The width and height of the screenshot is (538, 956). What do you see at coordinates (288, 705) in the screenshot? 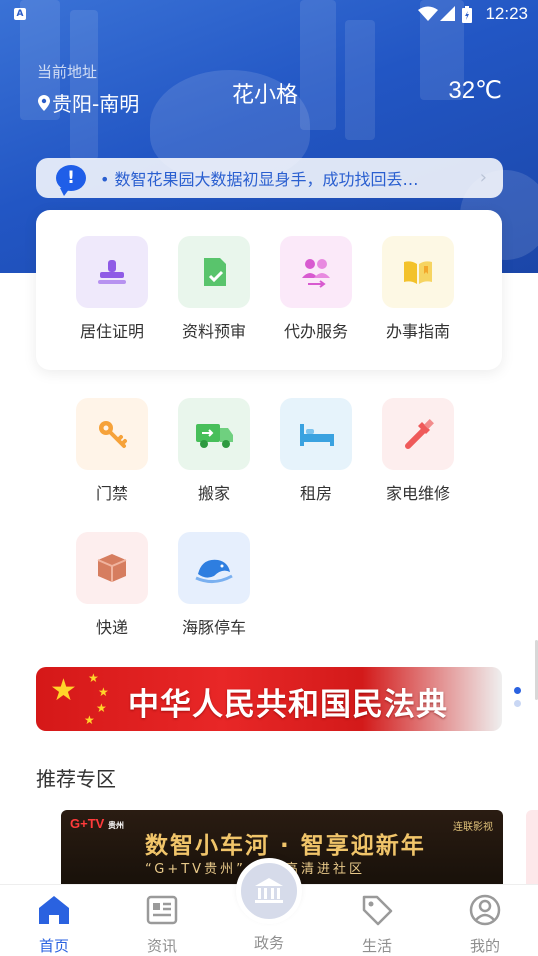
I see `banner-title: 中华人民共和国民法典` at bounding box center [288, 705].